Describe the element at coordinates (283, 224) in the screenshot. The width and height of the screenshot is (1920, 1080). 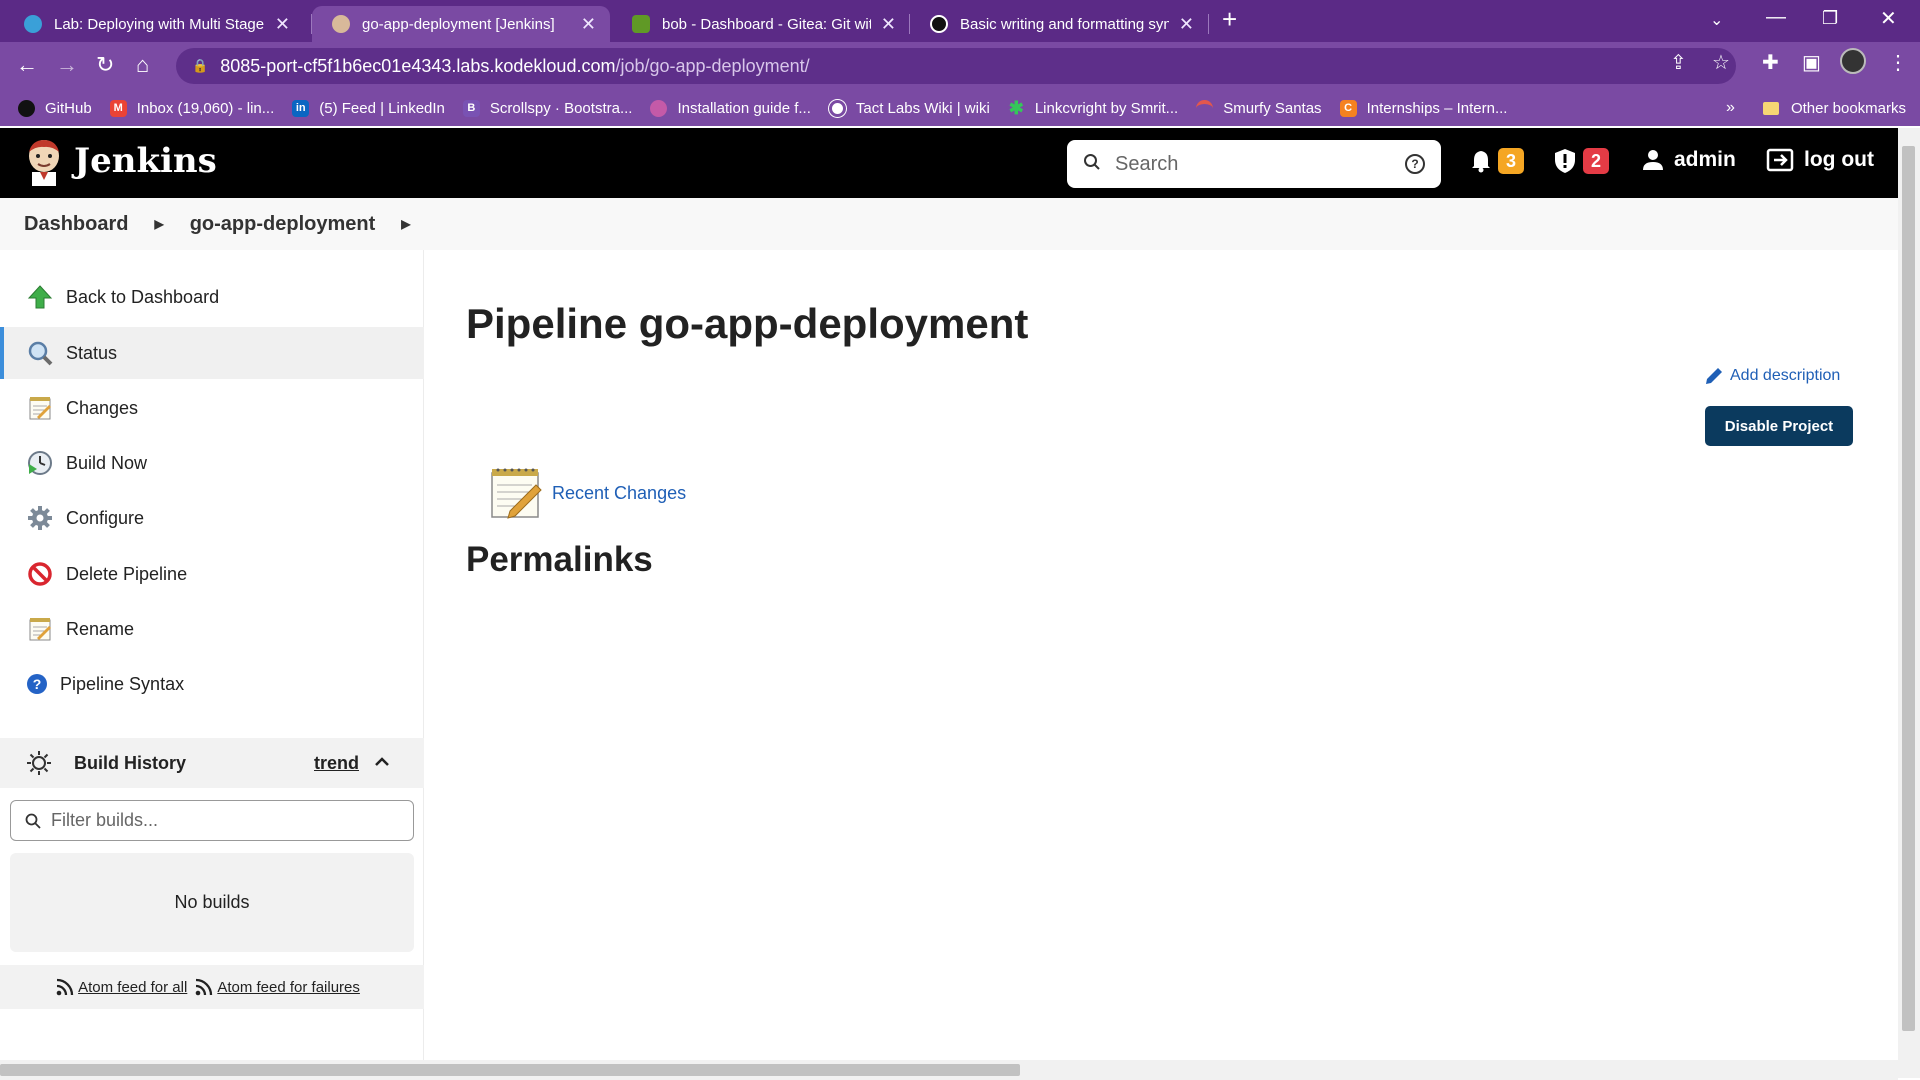
I see `breadcrumb-job: go-app-deployment` at that location.